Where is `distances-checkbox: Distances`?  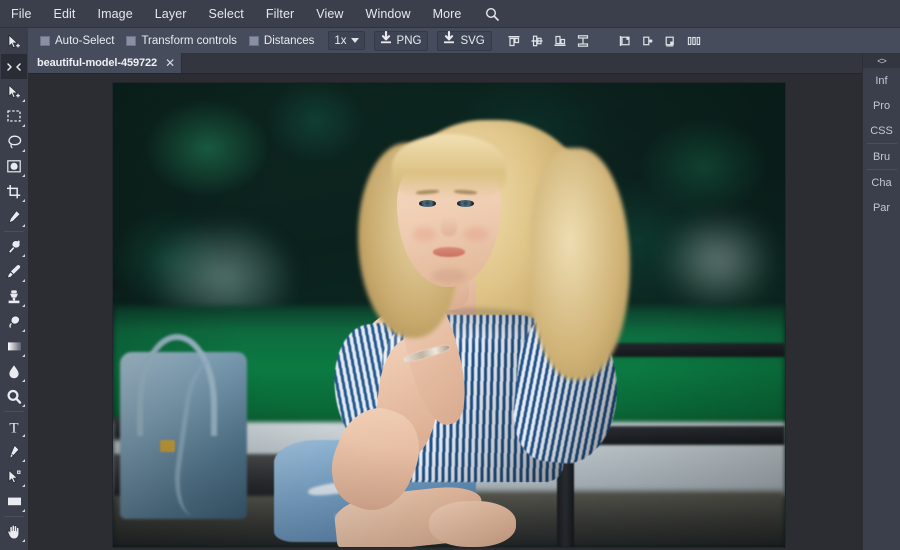 distances-checkbox: Distances is located at coordinates (281, 40).